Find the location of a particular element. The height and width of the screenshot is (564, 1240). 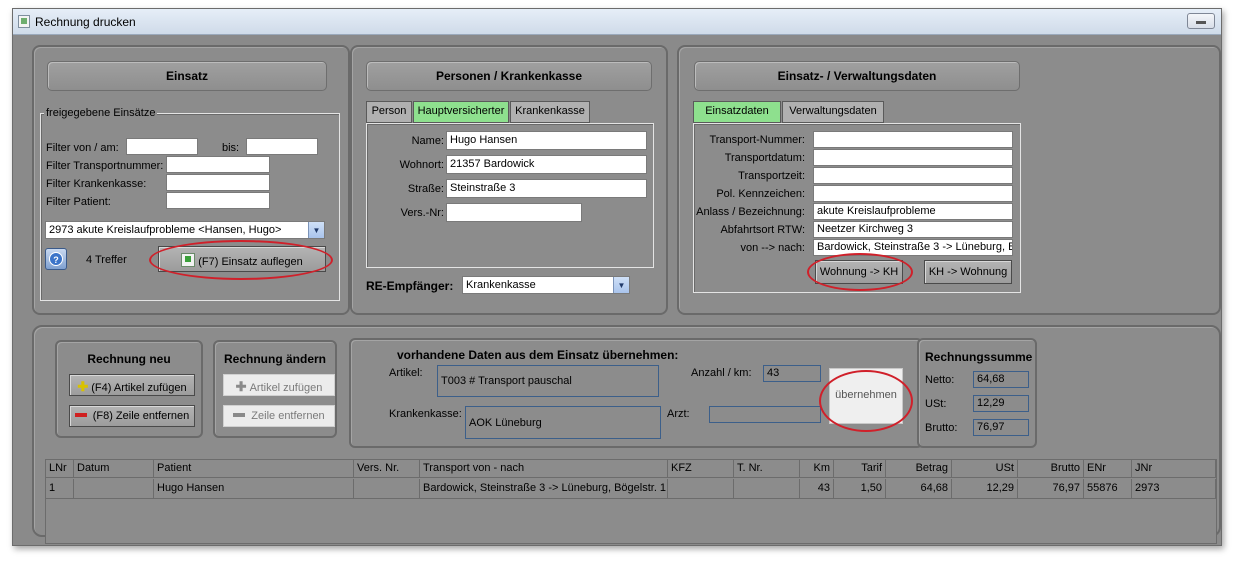

strasse-label: Straße: is located at coordinates (425, 189).